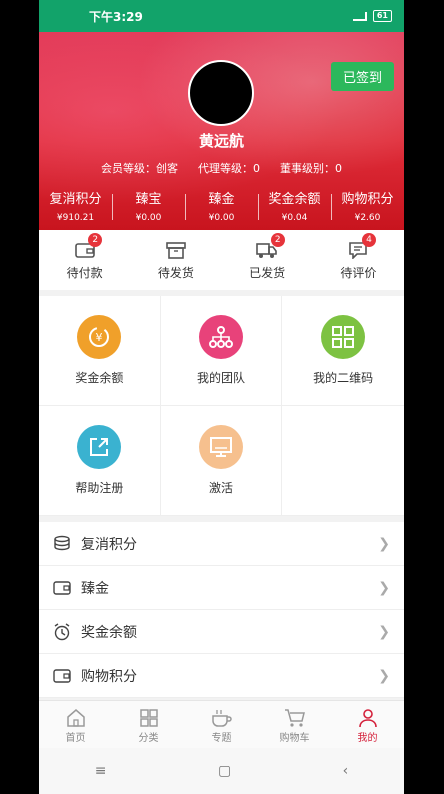 The image size is (444, 794). What do you see at coordinates (221, 718) in the screenshot?
I see `coffee-icon` at bounding box center [221, 718].